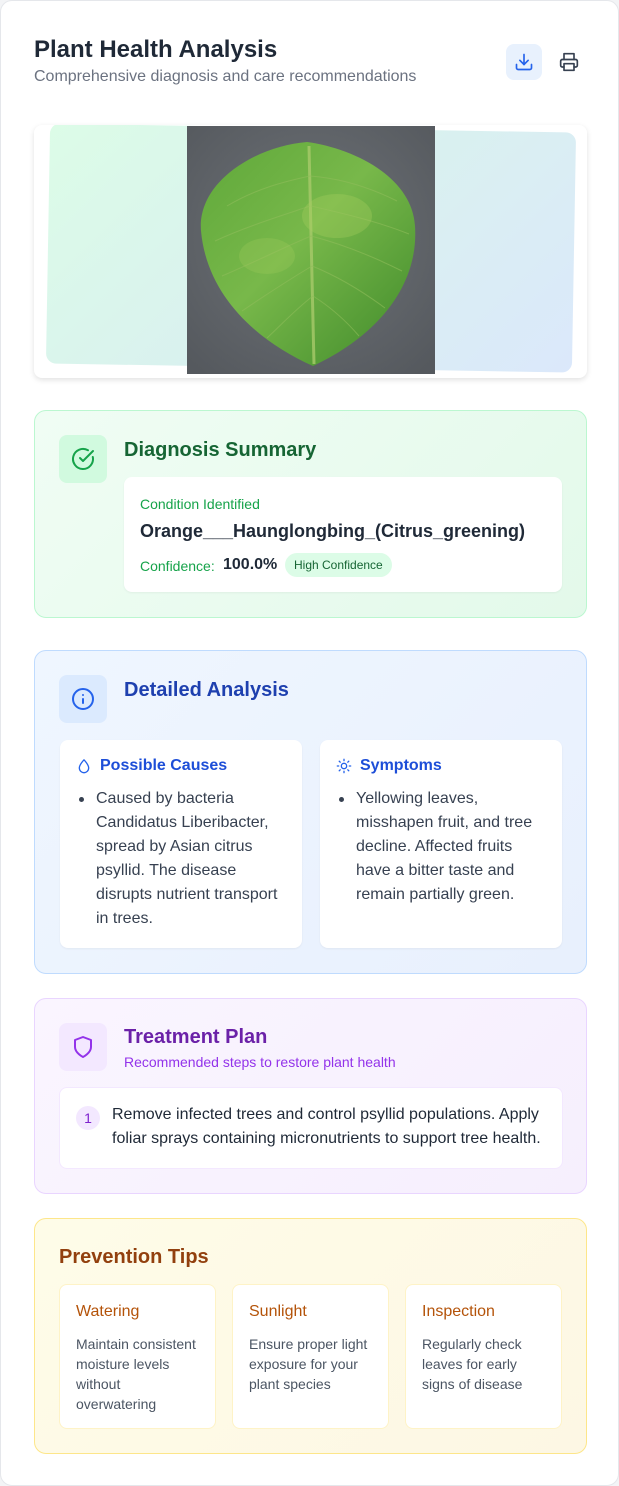  I want to click on droplet-icon, so click(84, 766).